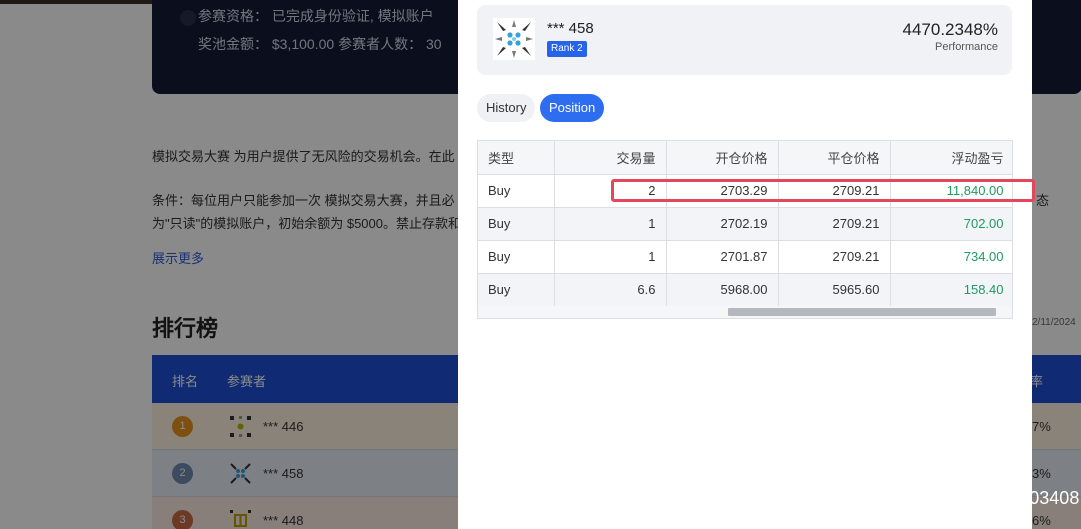 The height and width of the screenshot is (529, 1081). What do you see at coordinates (570, 28) in the screenshot?
I see `profile-name: *** 458` at bounding box center [570, 28].